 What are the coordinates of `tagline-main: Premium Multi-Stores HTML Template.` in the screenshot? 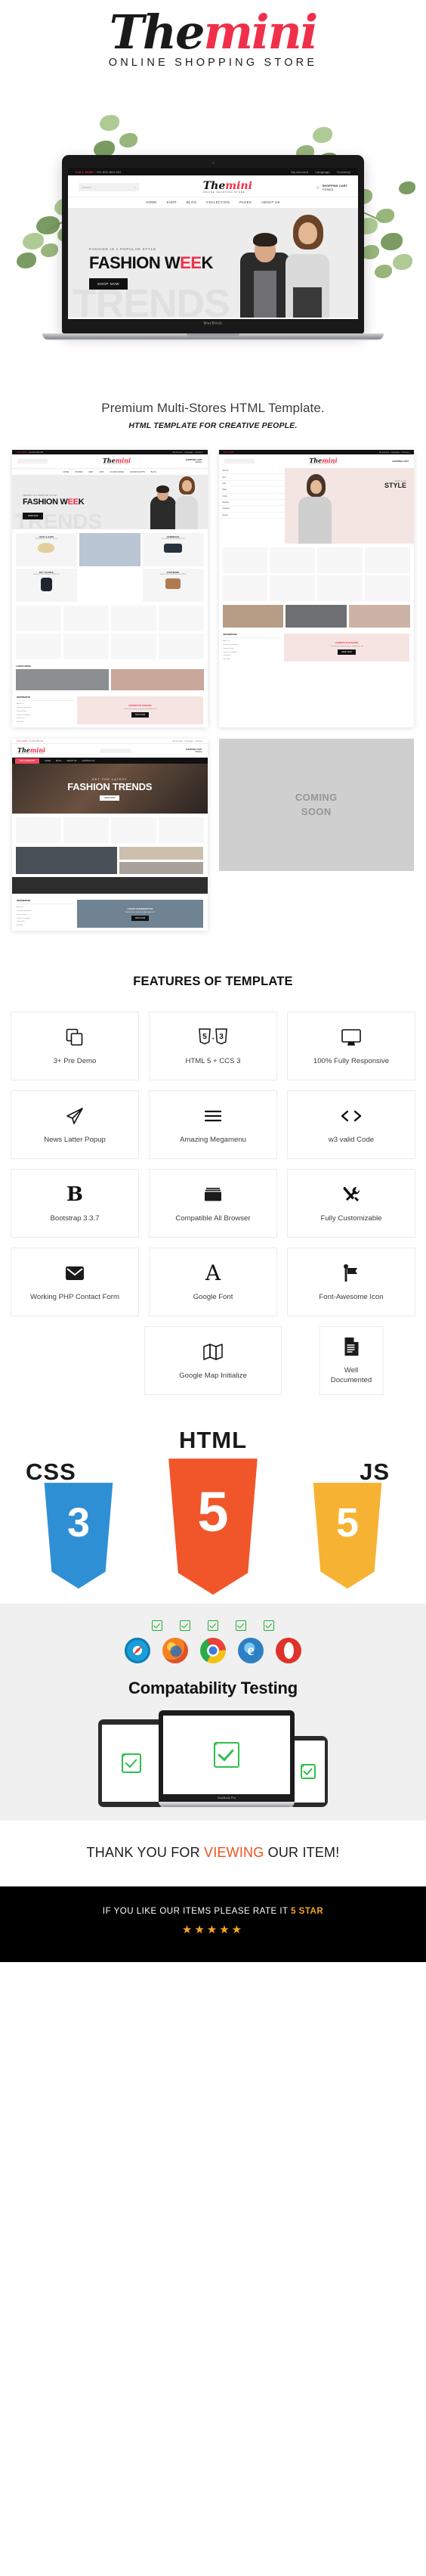 It's located at (213, 408).